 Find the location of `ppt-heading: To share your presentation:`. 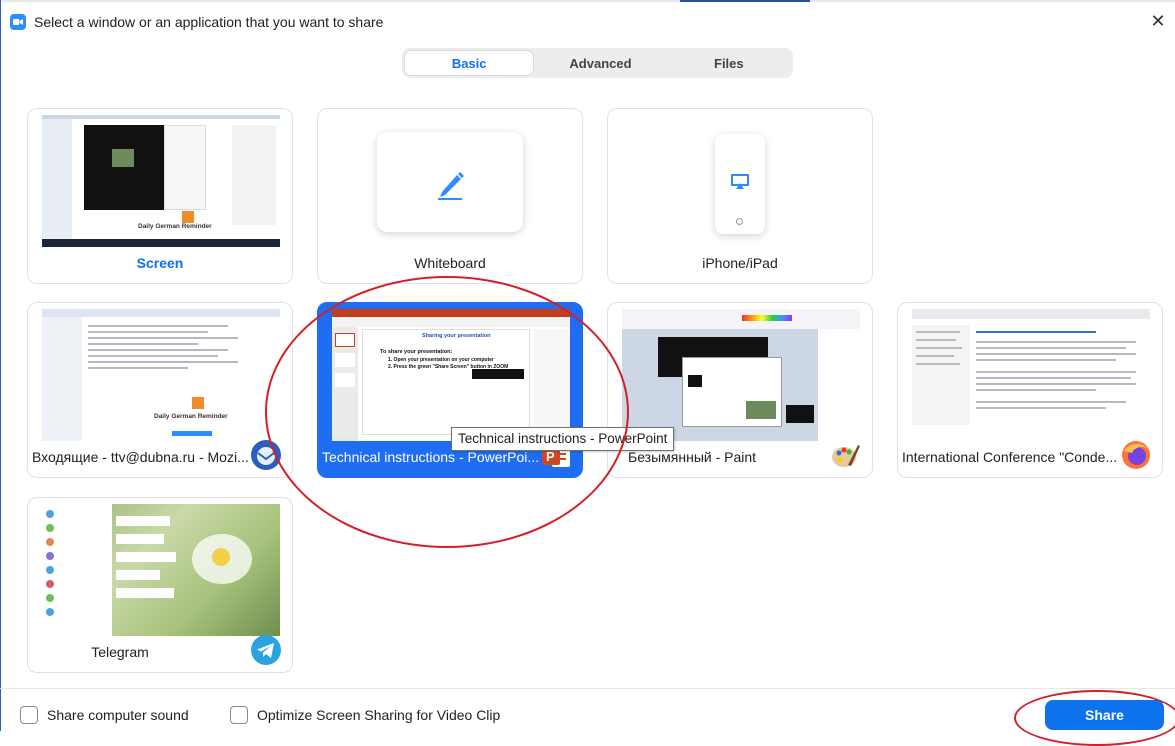

ppt-heading: To share your presentation: is located at coordinates (416, 352).